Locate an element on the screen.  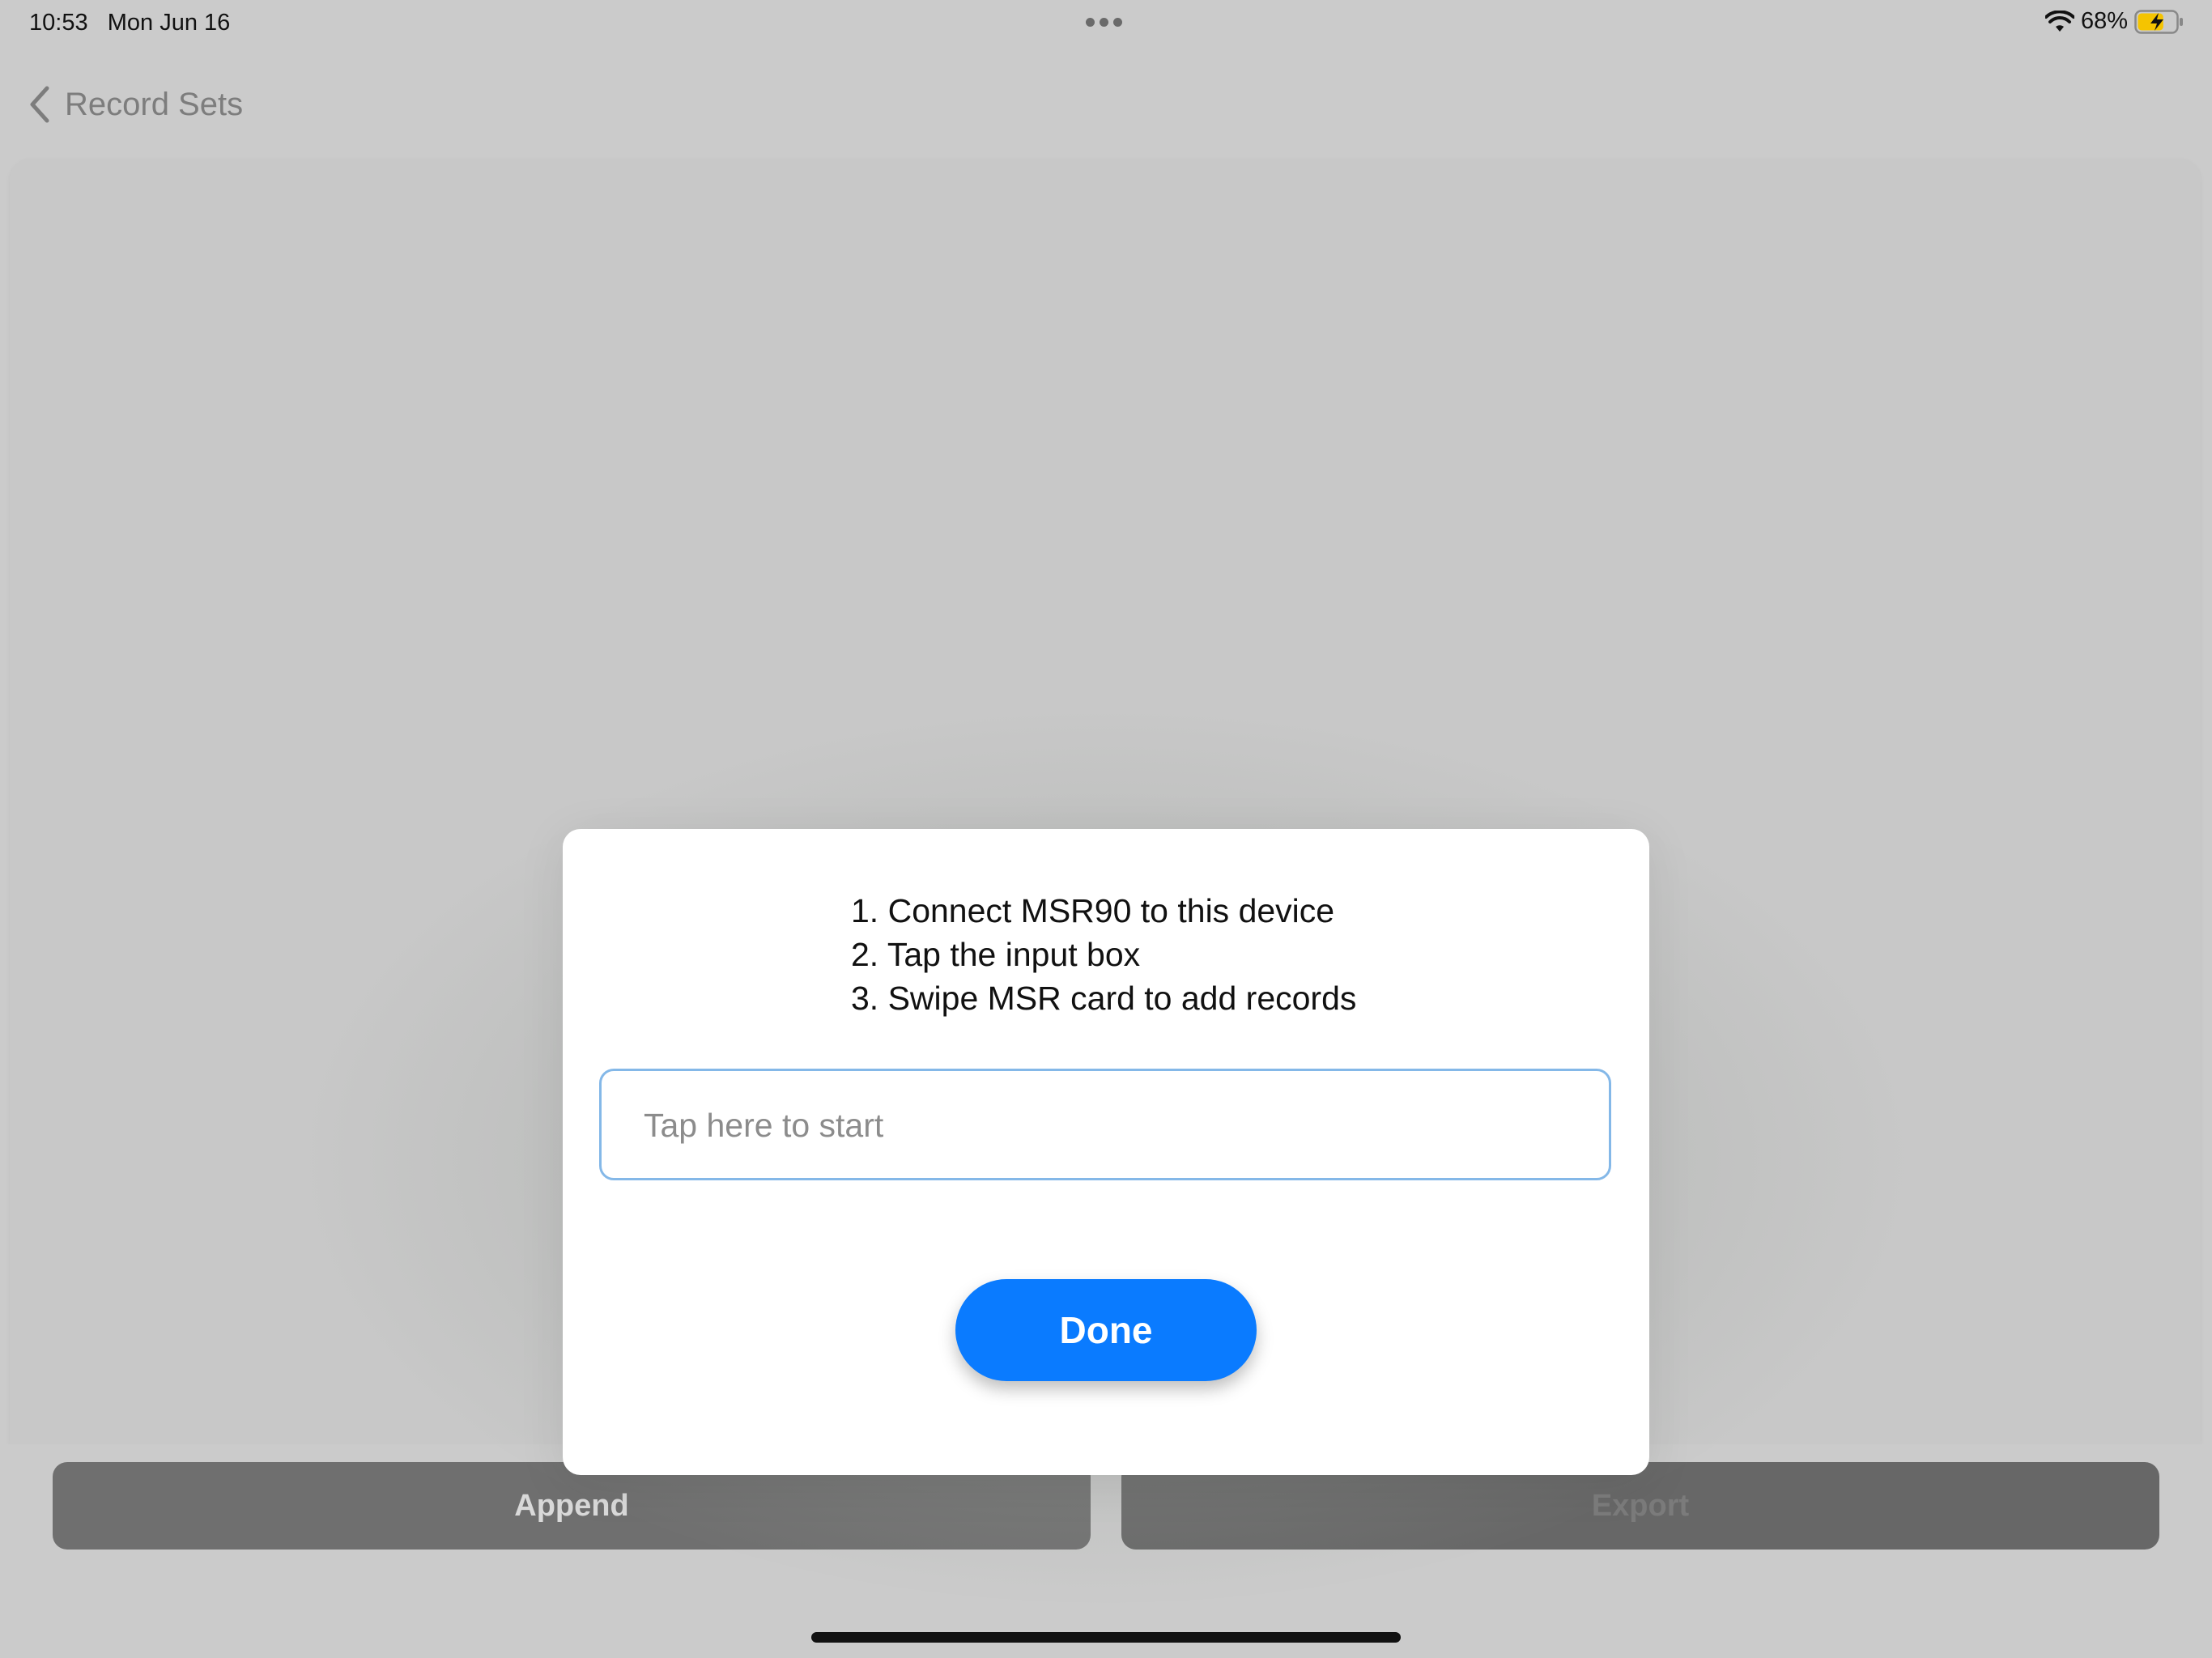
instruction-step-3: 3. Swipe MSR card to add records is located at coordinates (1104, 998).